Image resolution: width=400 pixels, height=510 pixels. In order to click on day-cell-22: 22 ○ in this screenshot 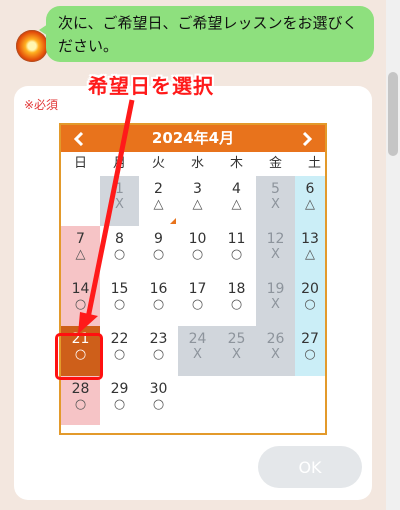, I will do `click(119, 351)`.